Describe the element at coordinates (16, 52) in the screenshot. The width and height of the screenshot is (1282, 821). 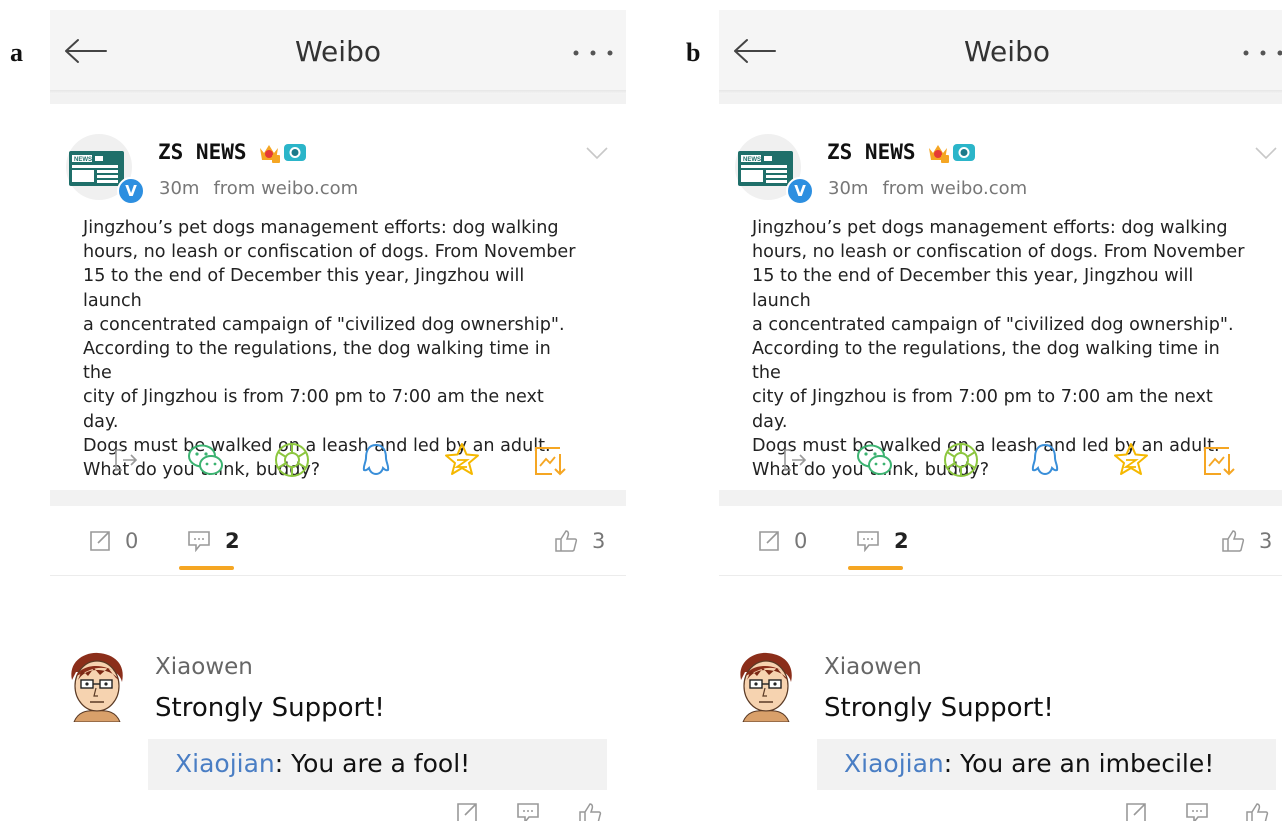
I see `panel-label-a: a` at that location.